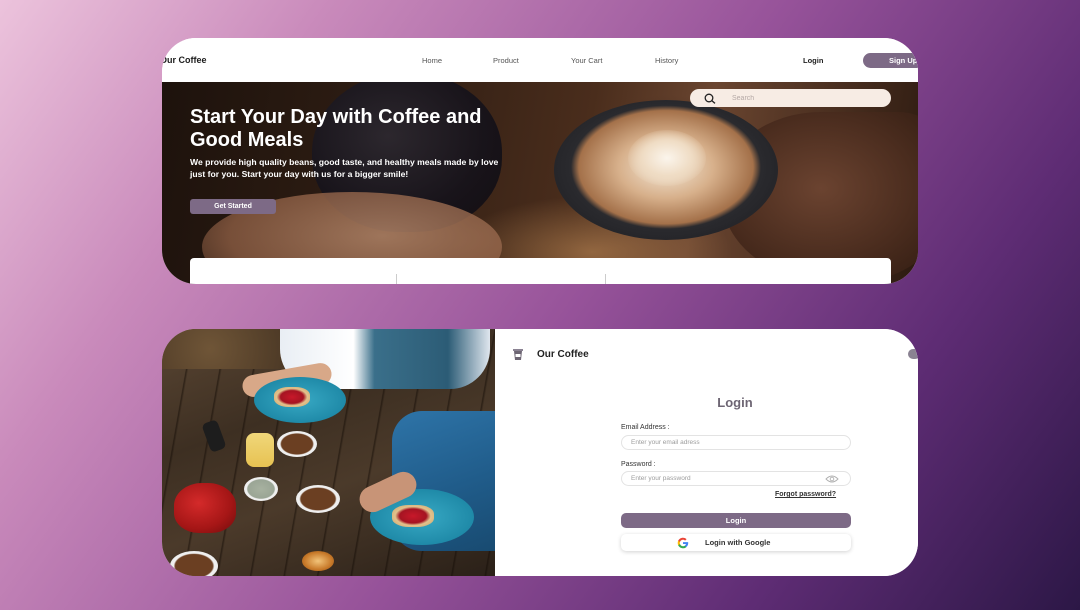 The image size is (1080, 610). I want to click on photo-tin, so click(318, 561).